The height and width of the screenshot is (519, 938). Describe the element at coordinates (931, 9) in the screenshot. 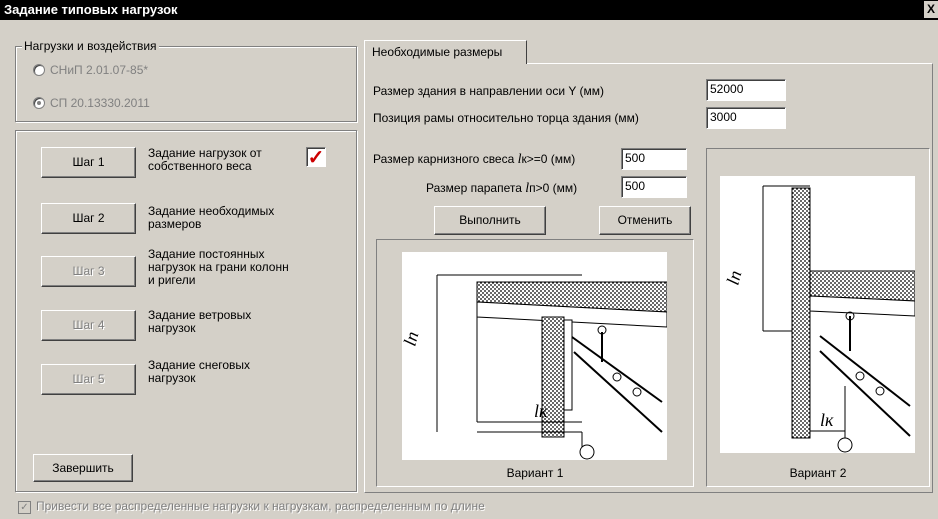

I see `close-button: X` at that location.